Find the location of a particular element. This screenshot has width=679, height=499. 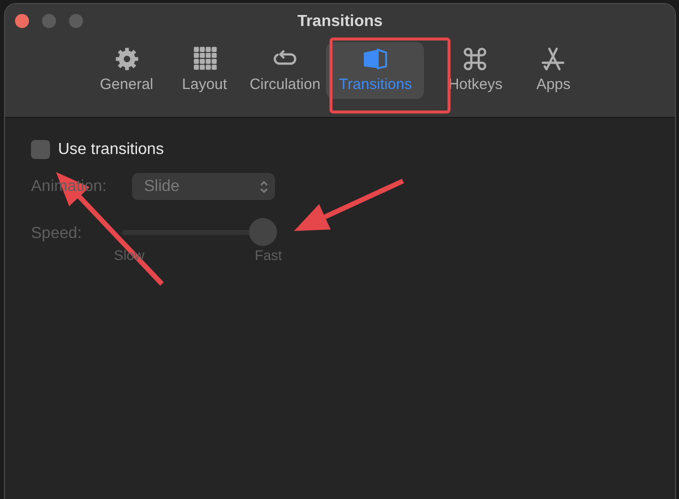

window-title: Transitions is located at coordinates (340, 22).